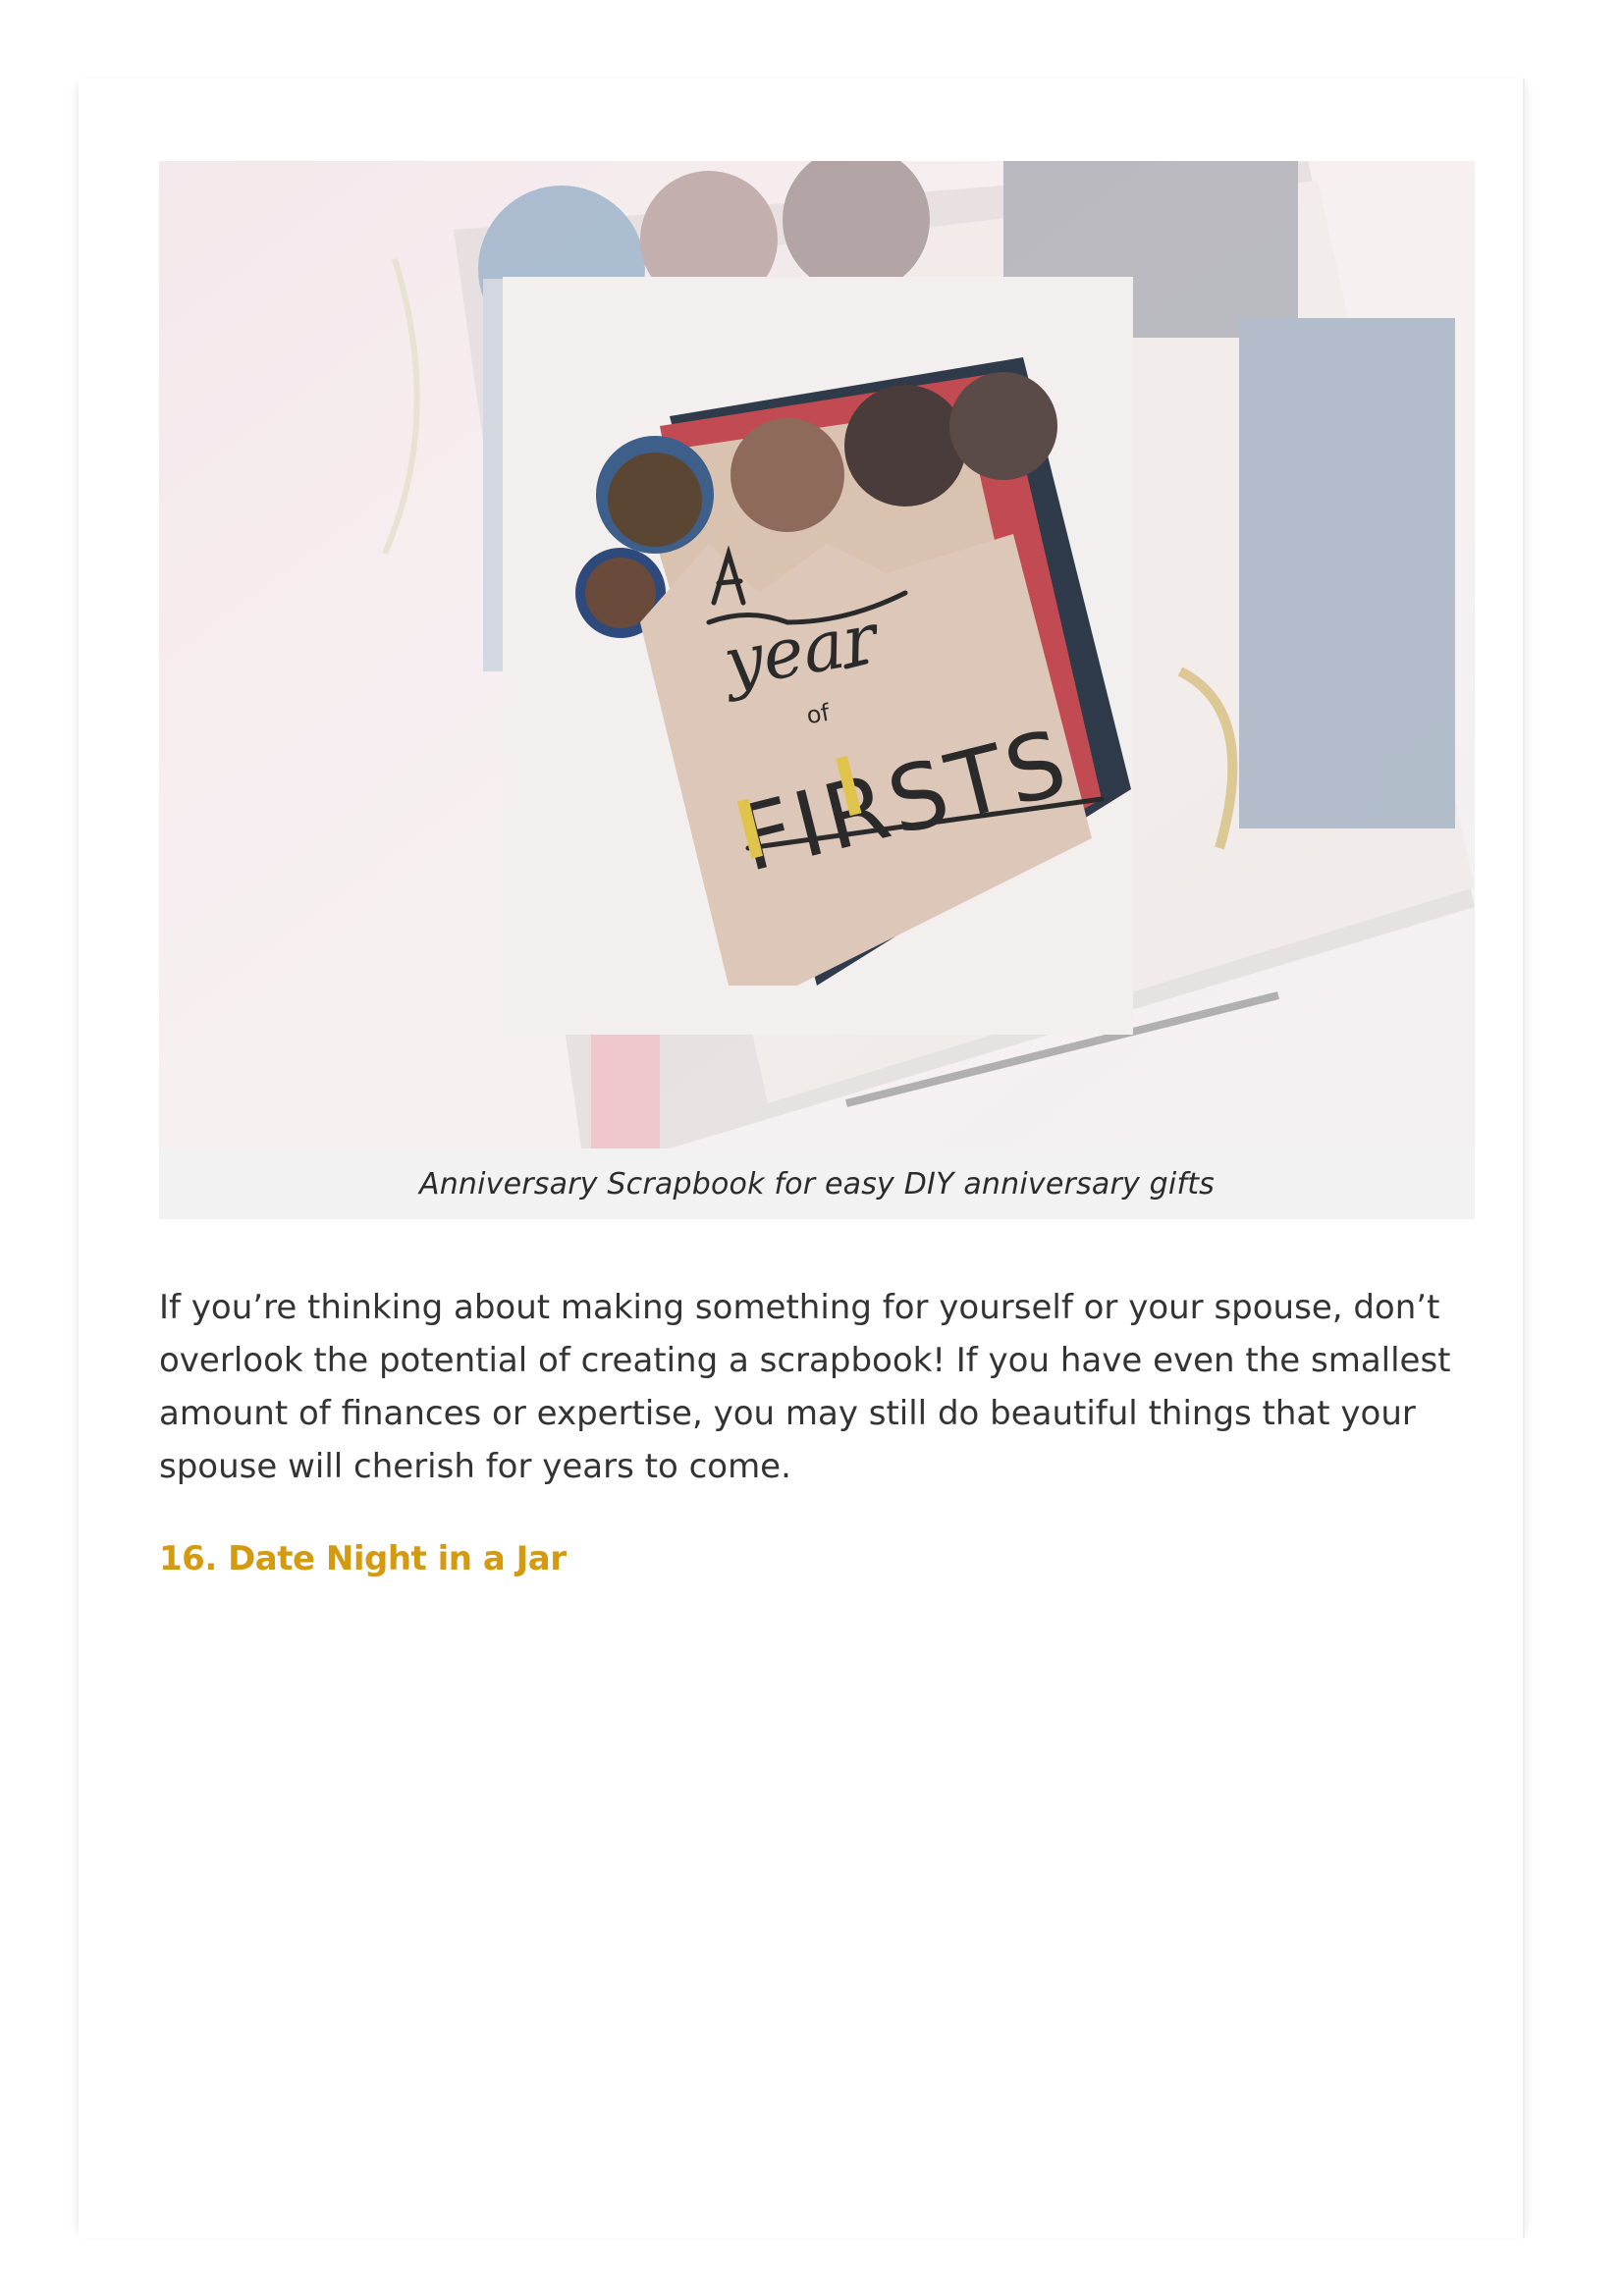 The height and width of the screenshot is (2296, 1623). What do you see at coordinates (363, 1559) in the screenshot?
I see `section-heading: 16. Date Night in a Jar` at bounding box center [363, 1559].